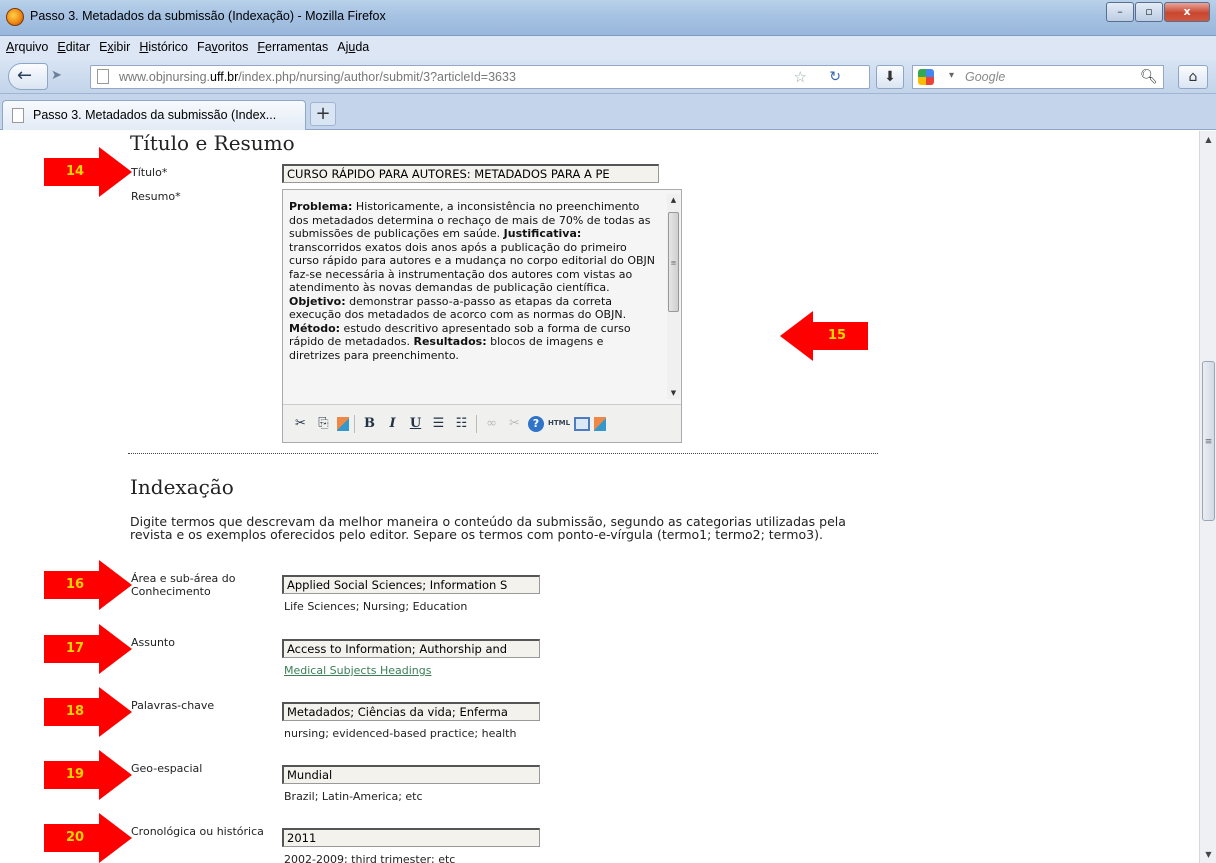 This screenshot has height=863, width=1216. Describe the element at coordinates (149, 172) in the screenshot. I see `title-label: Título*` at that location.